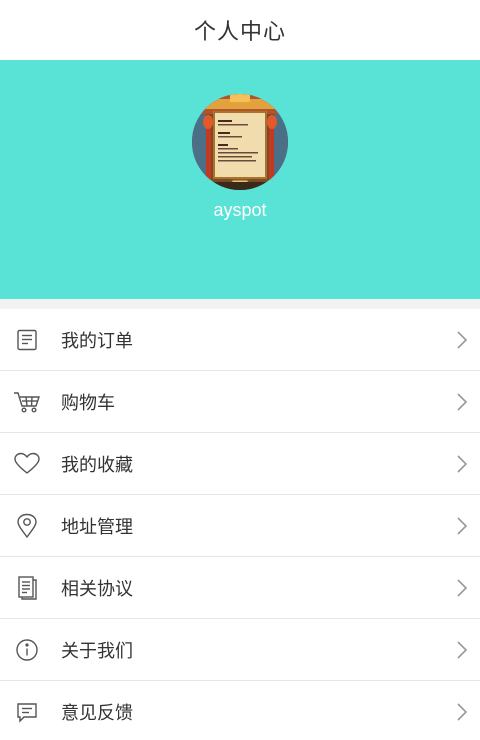  I want to click on order-list-icon, so click(27, 340).